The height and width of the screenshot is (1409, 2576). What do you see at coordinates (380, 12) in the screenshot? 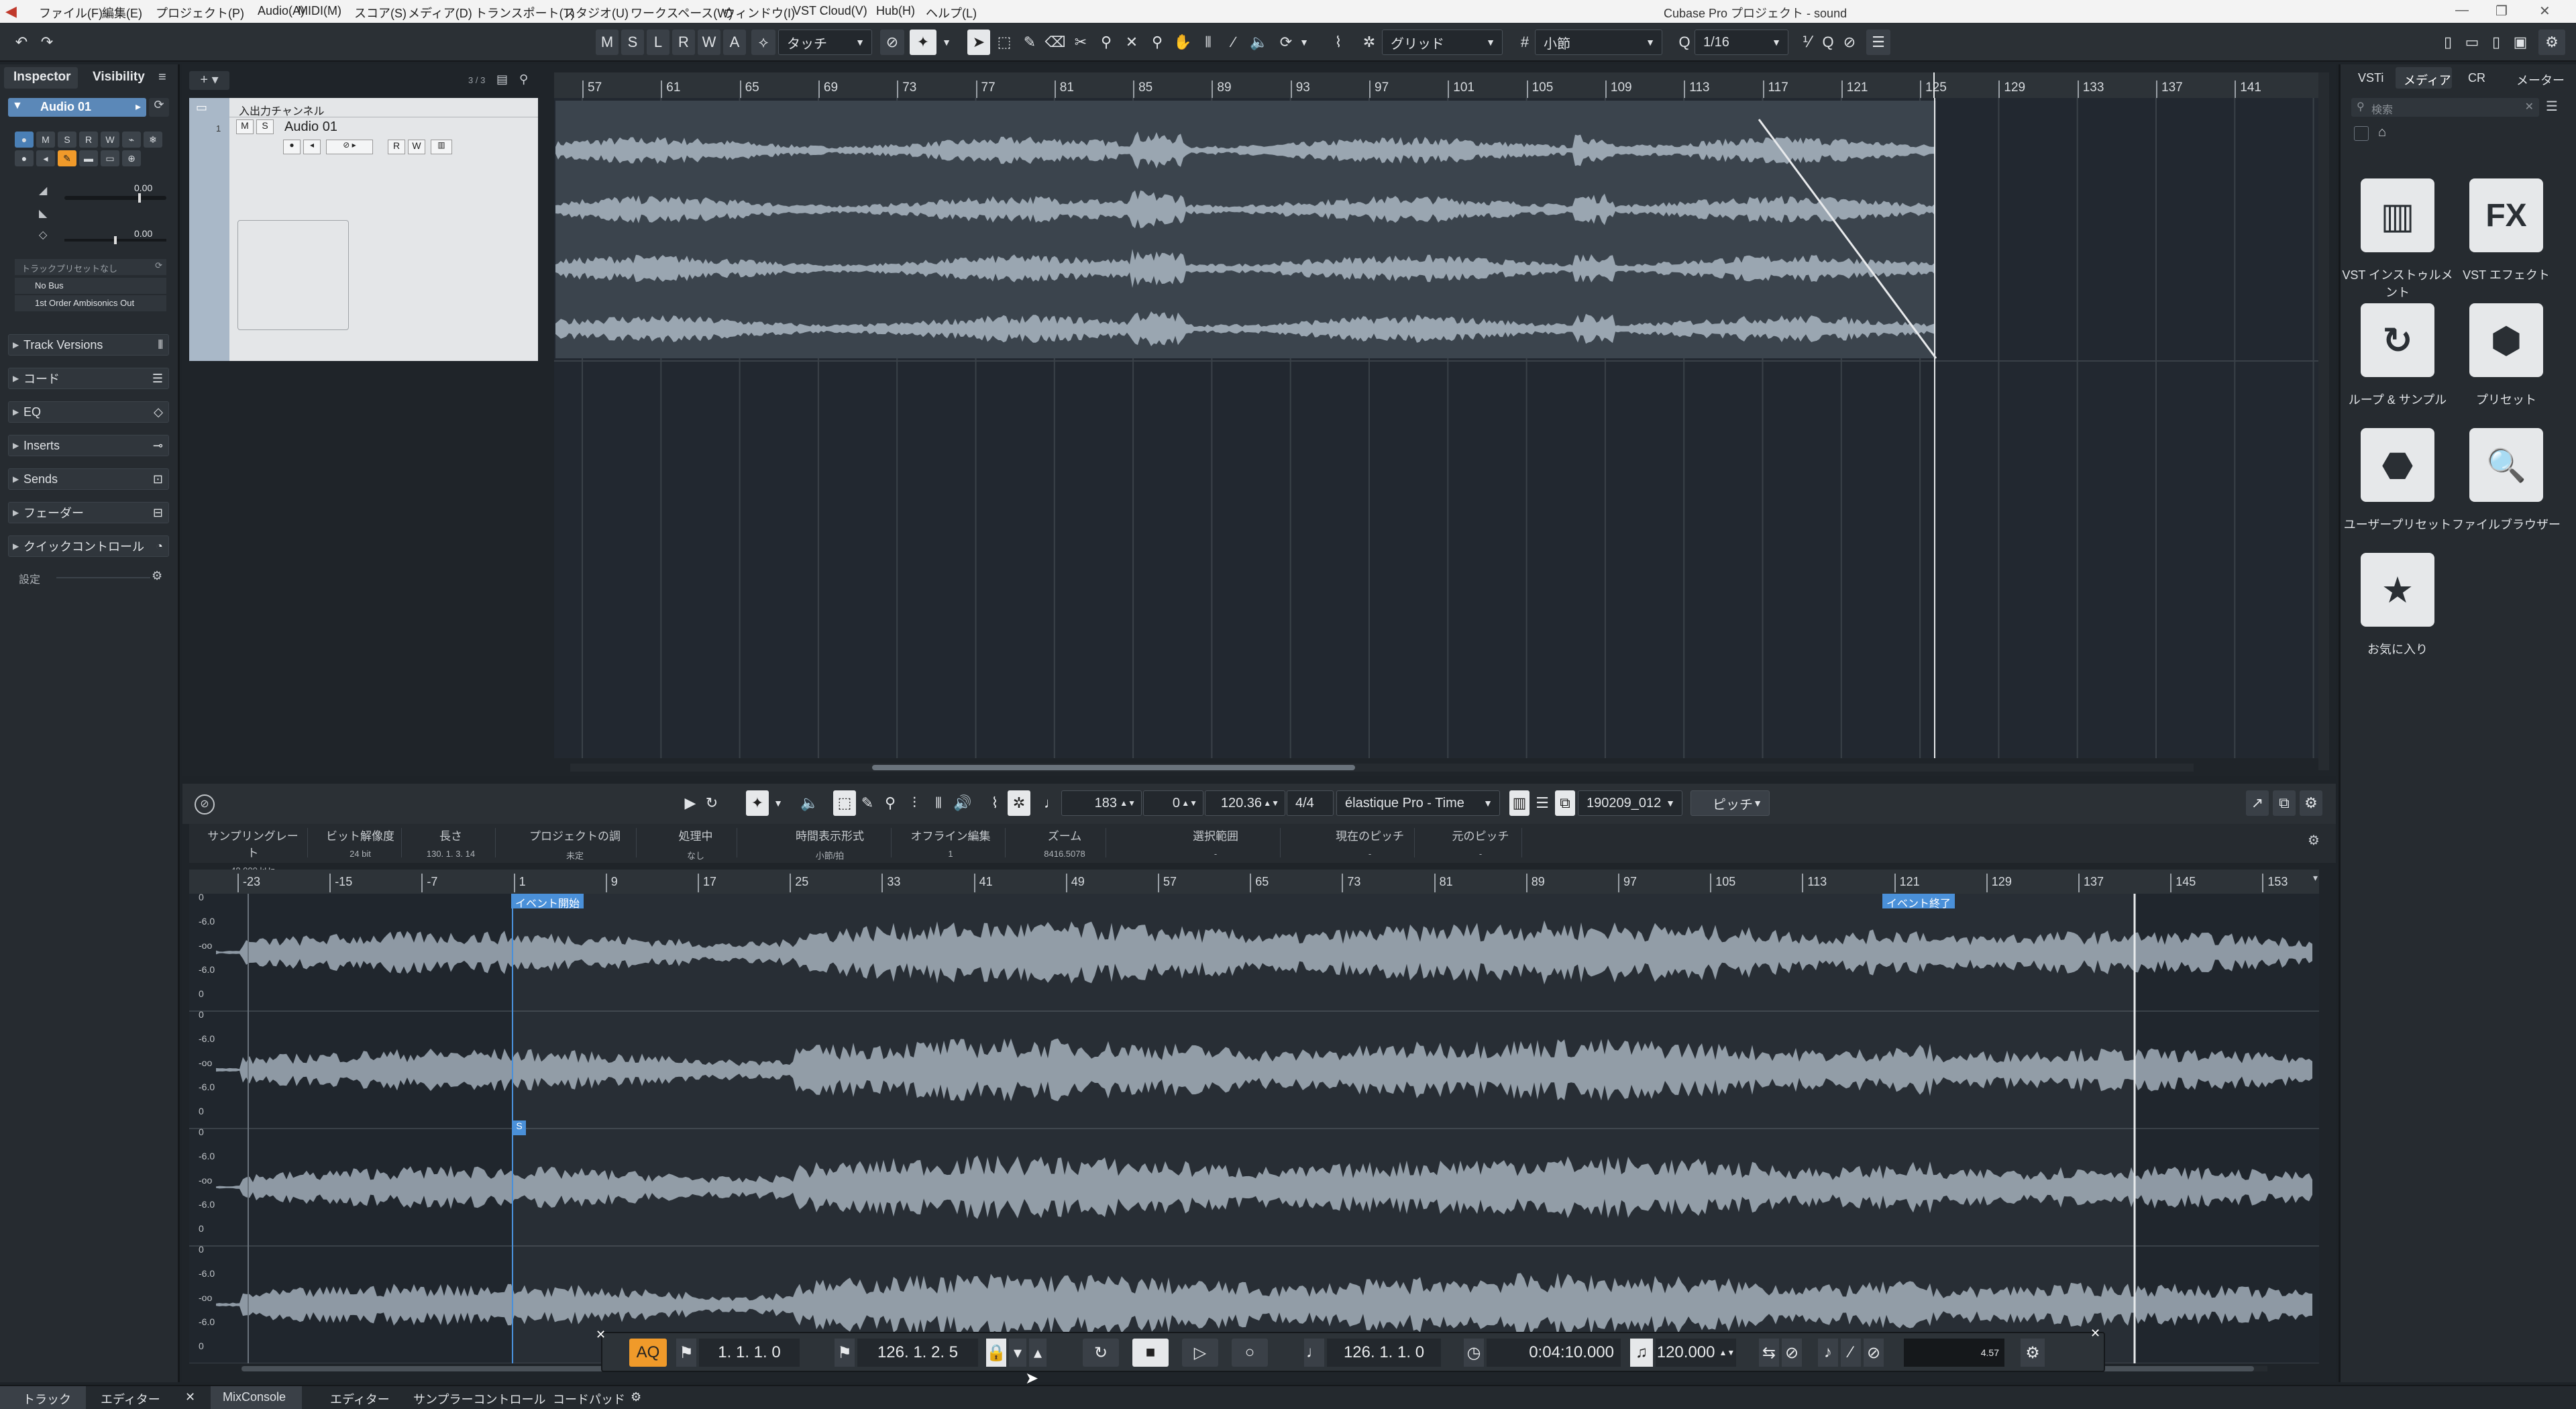
I see `menu-item: スコア(S)` at bounding box center [380, 12].